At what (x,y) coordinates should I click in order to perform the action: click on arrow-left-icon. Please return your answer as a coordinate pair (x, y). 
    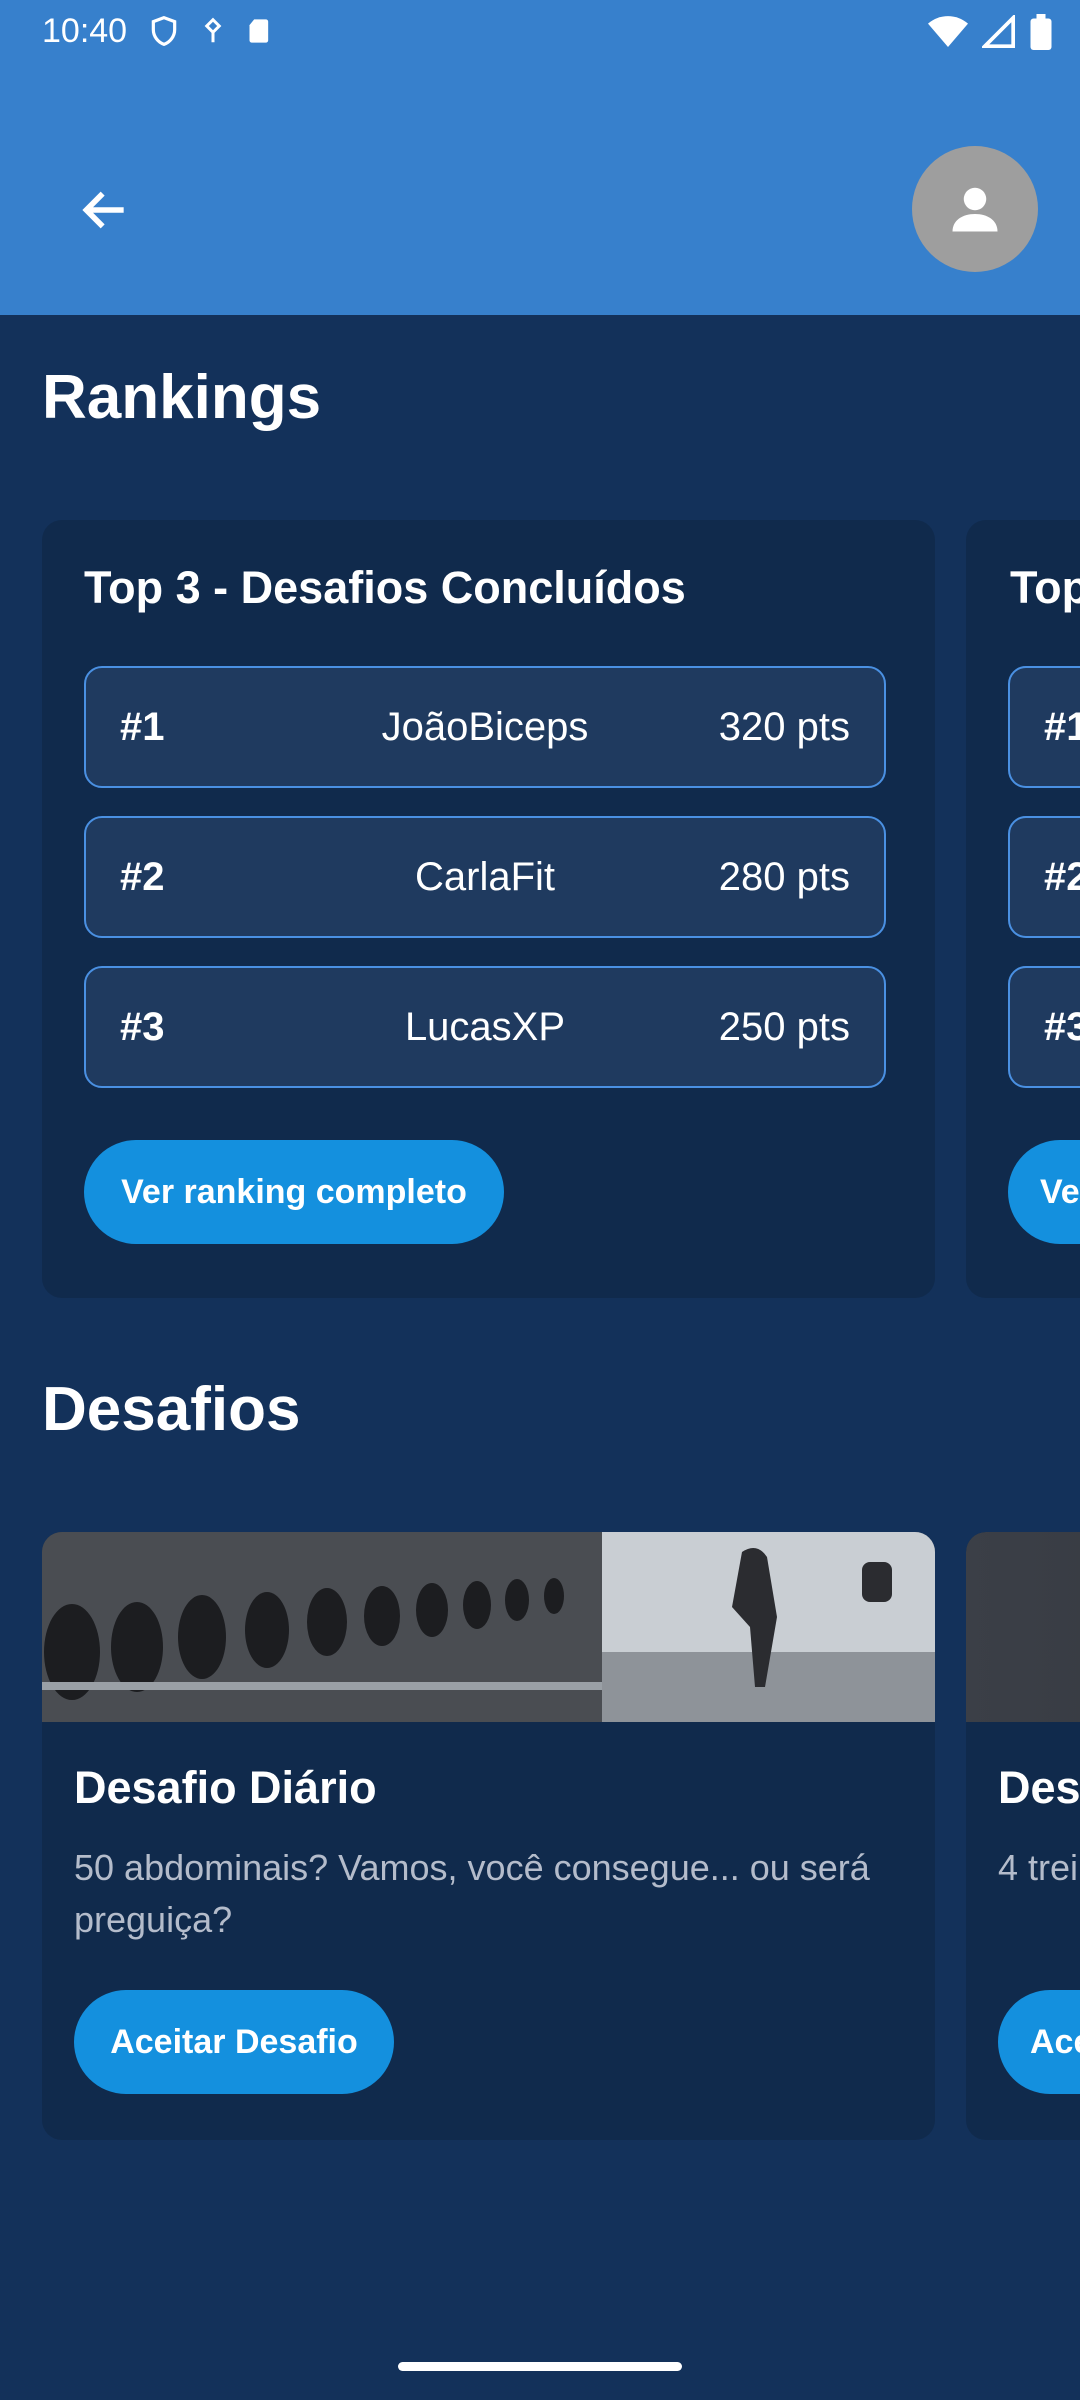
    Looking at the image, I should click on (103, 210).